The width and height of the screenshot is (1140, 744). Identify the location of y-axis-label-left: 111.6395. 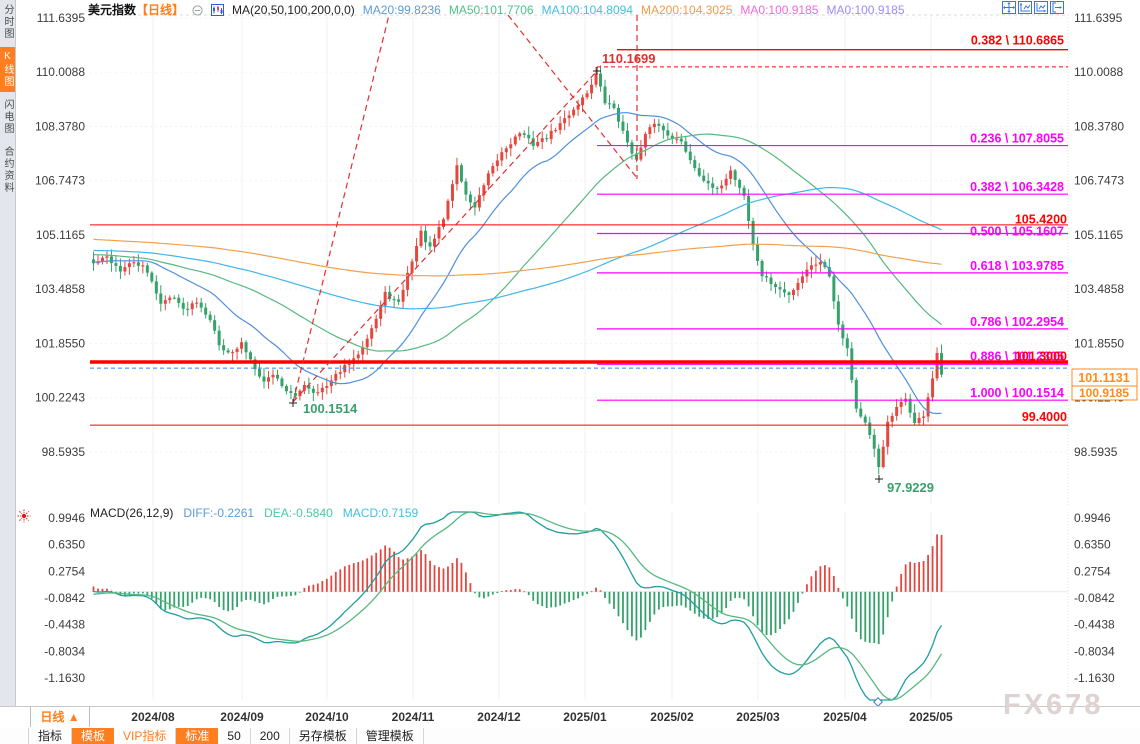
(61, 18).